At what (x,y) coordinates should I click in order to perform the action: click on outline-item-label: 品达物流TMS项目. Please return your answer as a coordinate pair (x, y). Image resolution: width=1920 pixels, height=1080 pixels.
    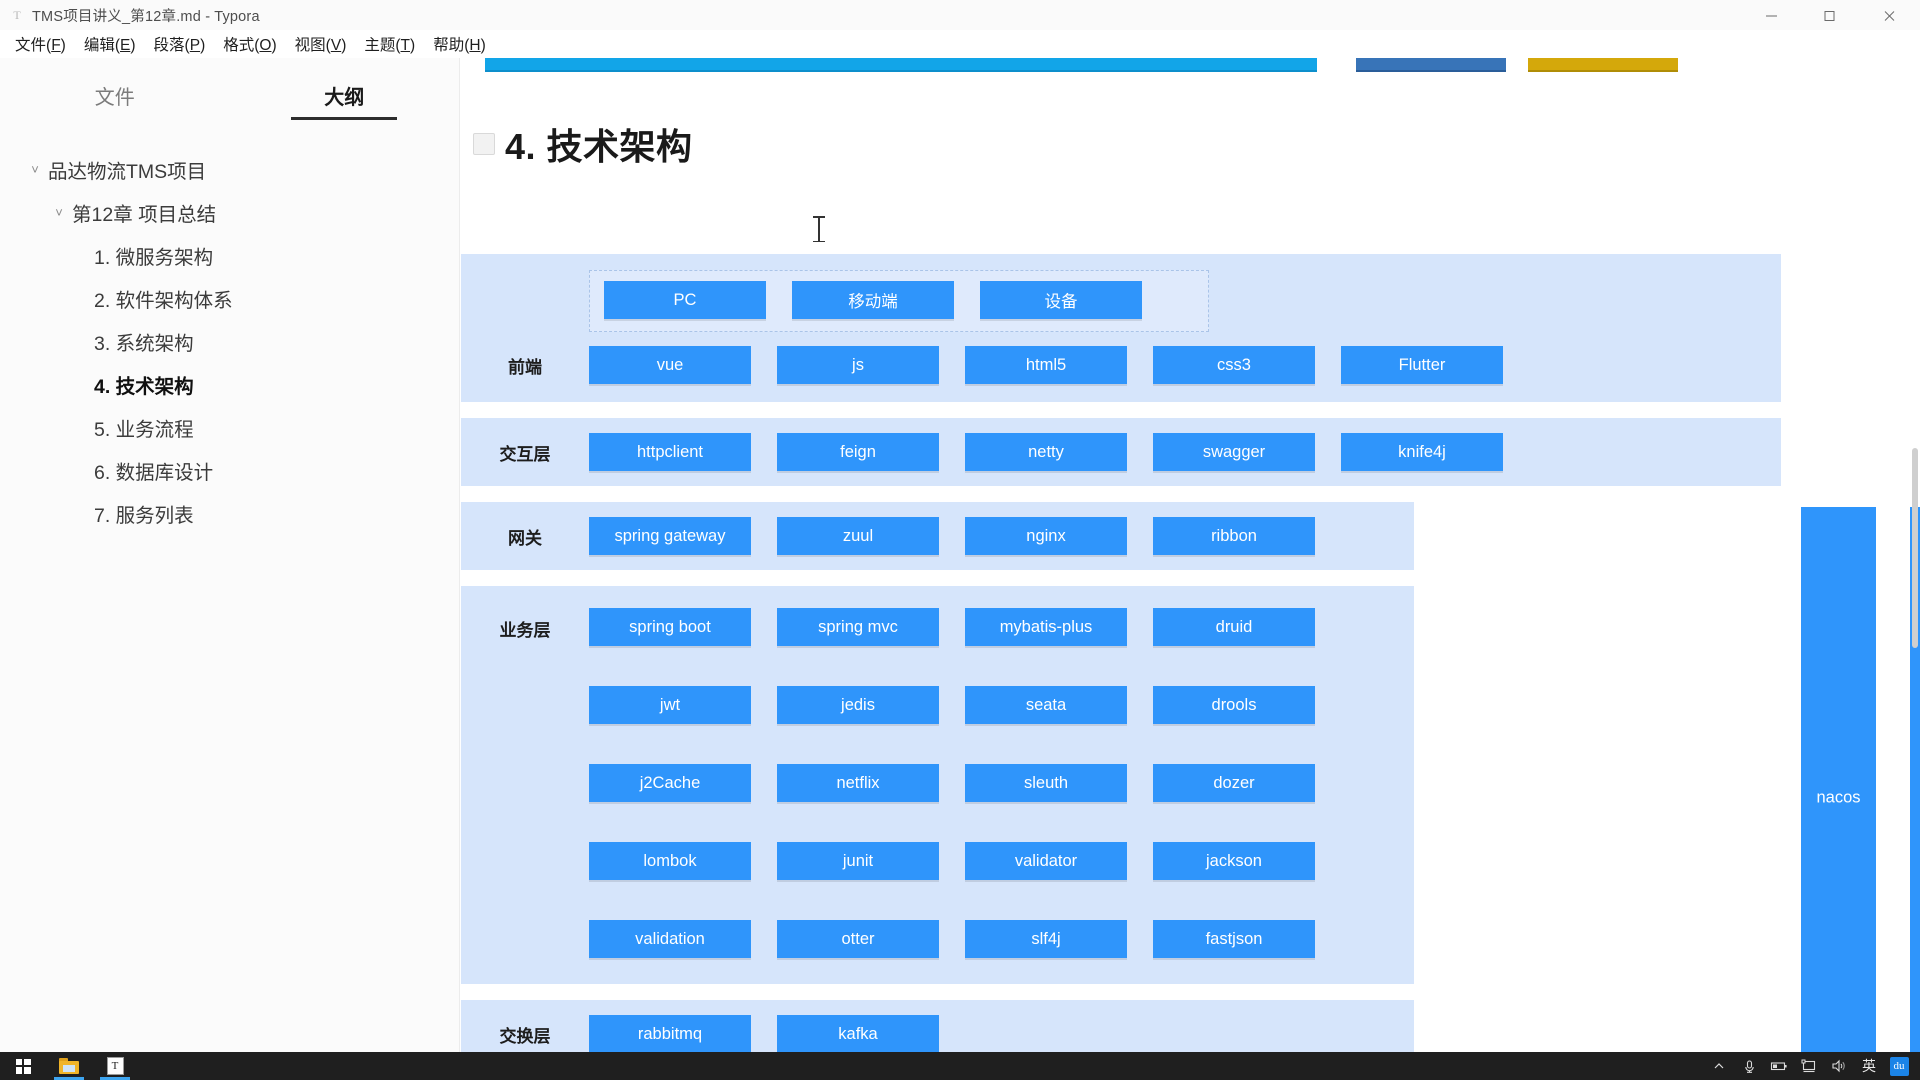
    Looking at the image, I should click on (127, 172).